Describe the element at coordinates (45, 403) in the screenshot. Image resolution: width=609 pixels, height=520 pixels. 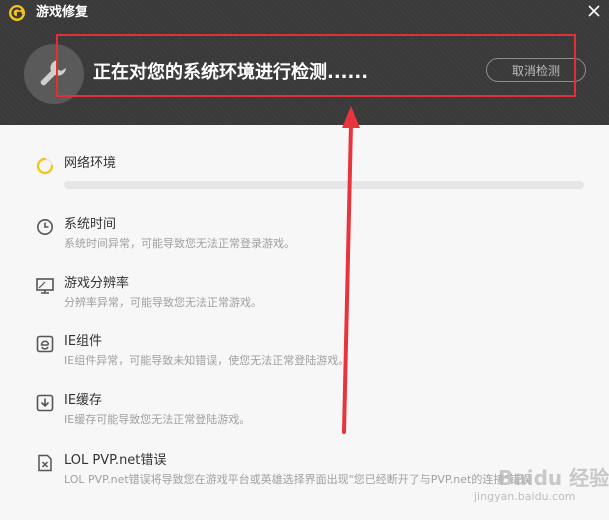
I see `download-box-icon` at that location.